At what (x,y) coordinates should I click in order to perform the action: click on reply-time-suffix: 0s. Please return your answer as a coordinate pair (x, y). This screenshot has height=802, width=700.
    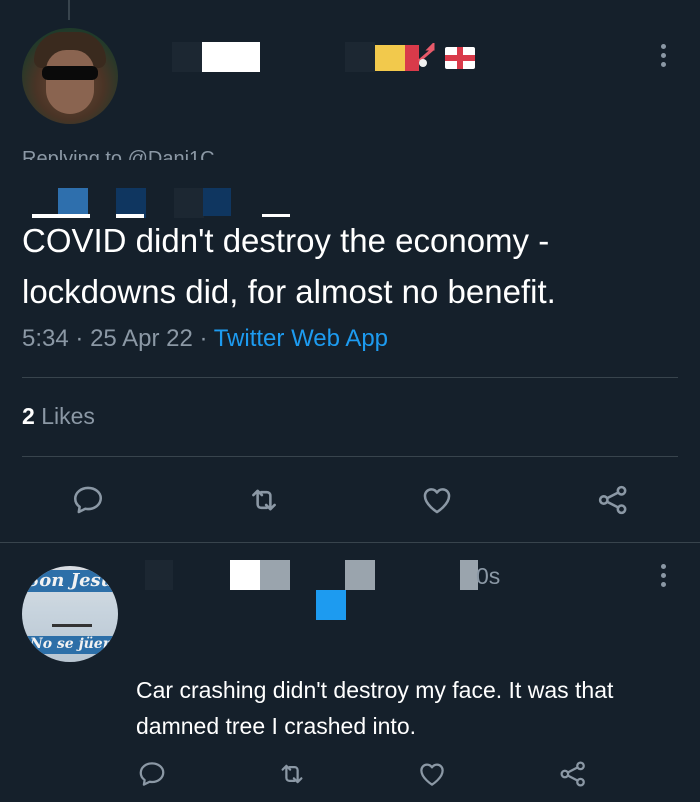
    Looking at the image, I should click on (488, 576).